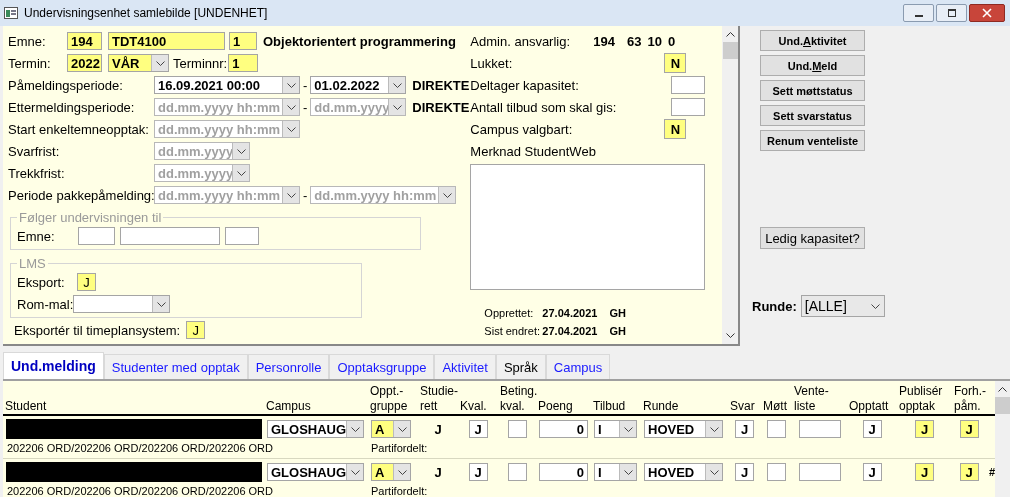  I want to click on column-header: Runde, so click(660, 406).